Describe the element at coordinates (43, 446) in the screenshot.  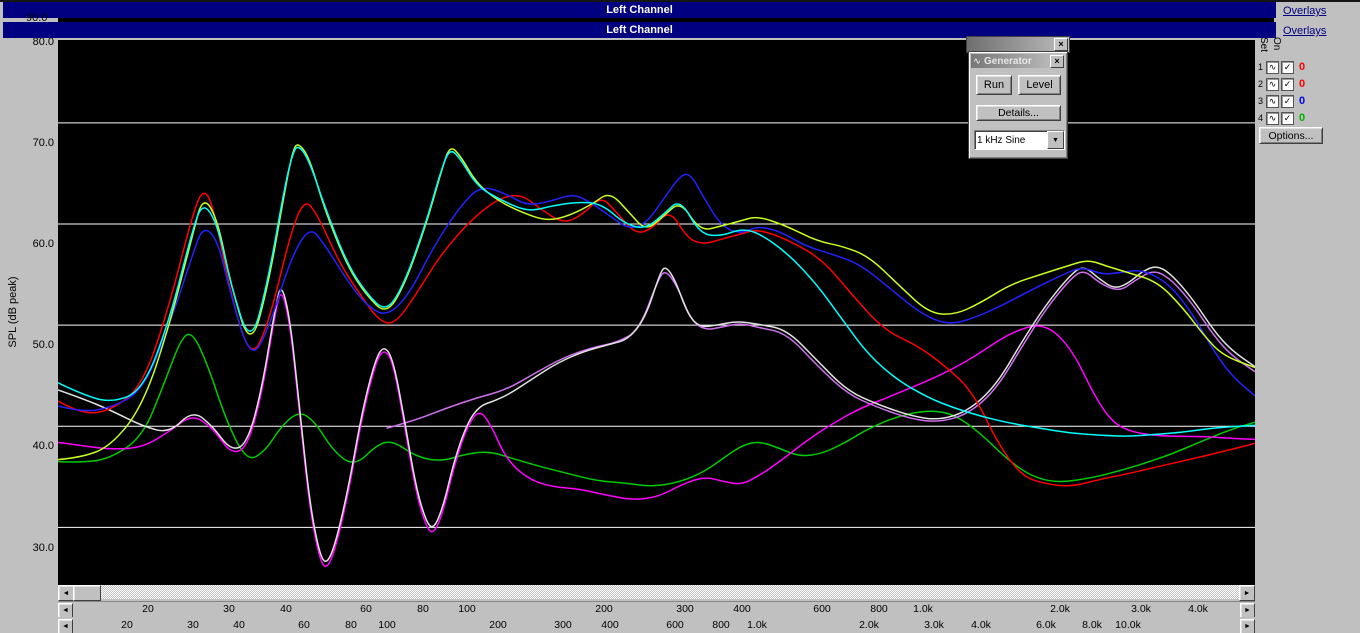
I see `y-tick-label: 40.0` at that location.